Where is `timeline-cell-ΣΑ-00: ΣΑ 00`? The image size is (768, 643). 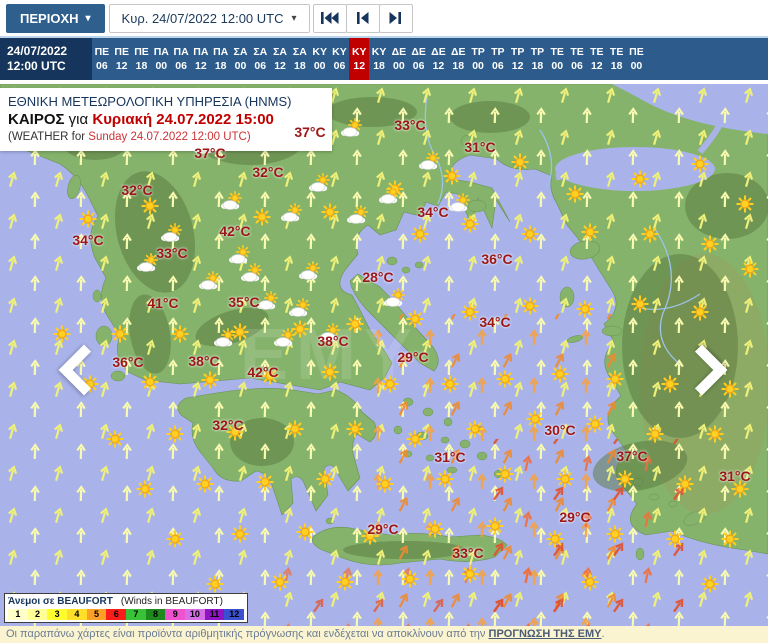 timeline-cell-ΣΑ-00: ΣΑ 00 is located at coordinates (241, 59).